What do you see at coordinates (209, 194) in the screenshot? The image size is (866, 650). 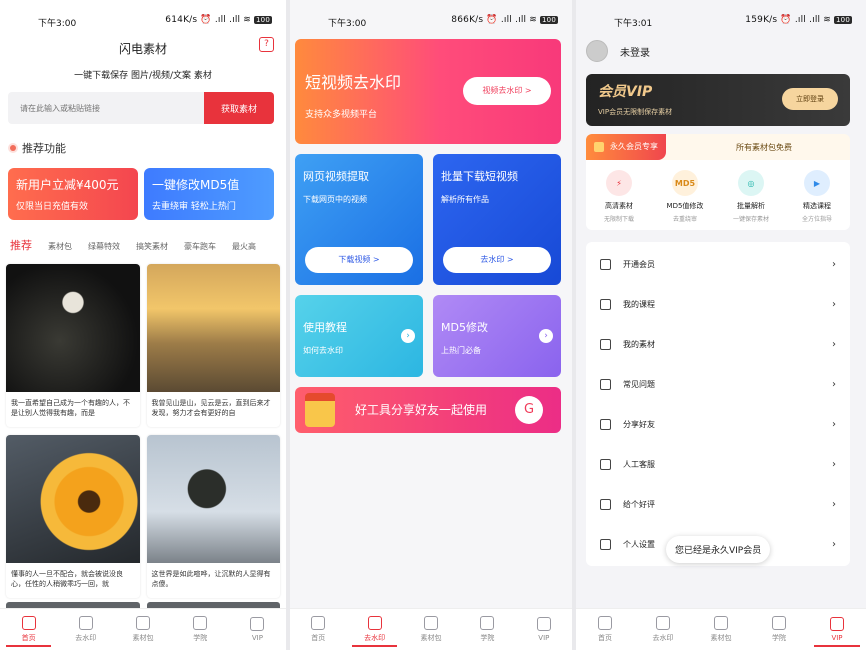 I see `md5-promo: 一键修改MD5值 去重绕审 轻松上热门` at bounding box center [209, 194].